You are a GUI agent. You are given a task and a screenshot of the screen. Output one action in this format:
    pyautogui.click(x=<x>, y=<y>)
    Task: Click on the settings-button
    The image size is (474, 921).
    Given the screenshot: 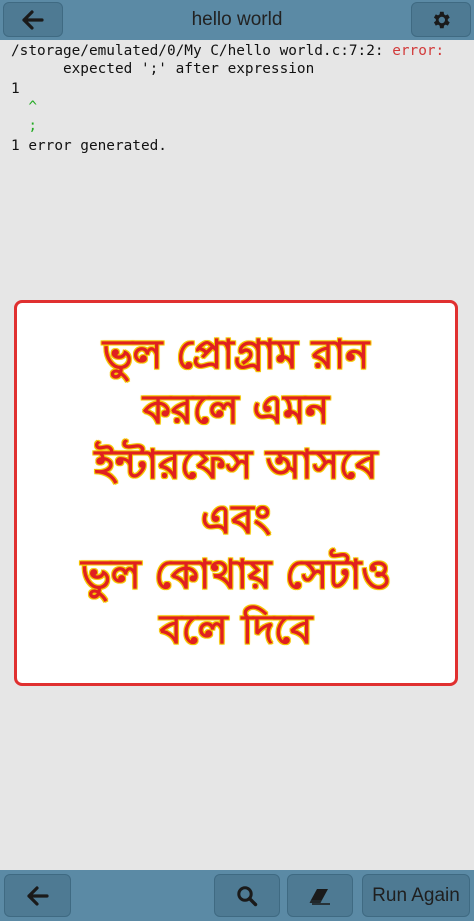 What is the action you would take?
    pyautogui.click(x=441, y=19)
    